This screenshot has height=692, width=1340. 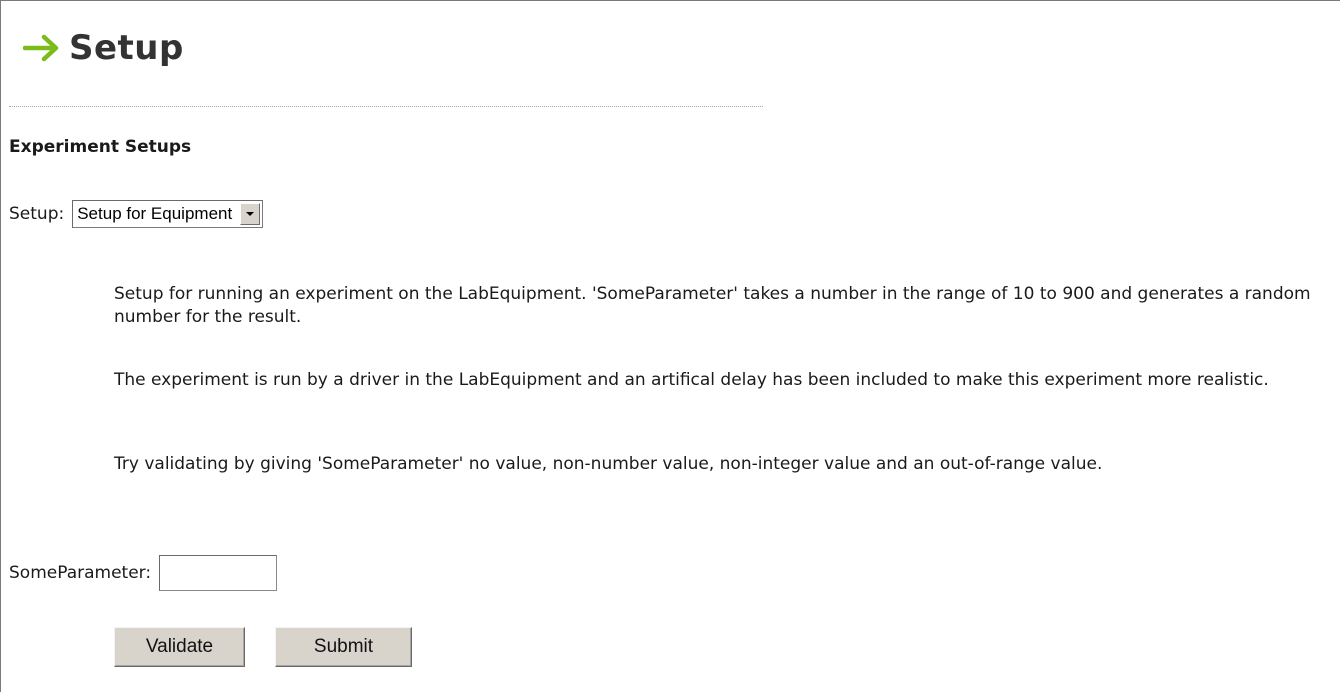 I want to click on right-arrow-icon, so click(x=41, y=48).